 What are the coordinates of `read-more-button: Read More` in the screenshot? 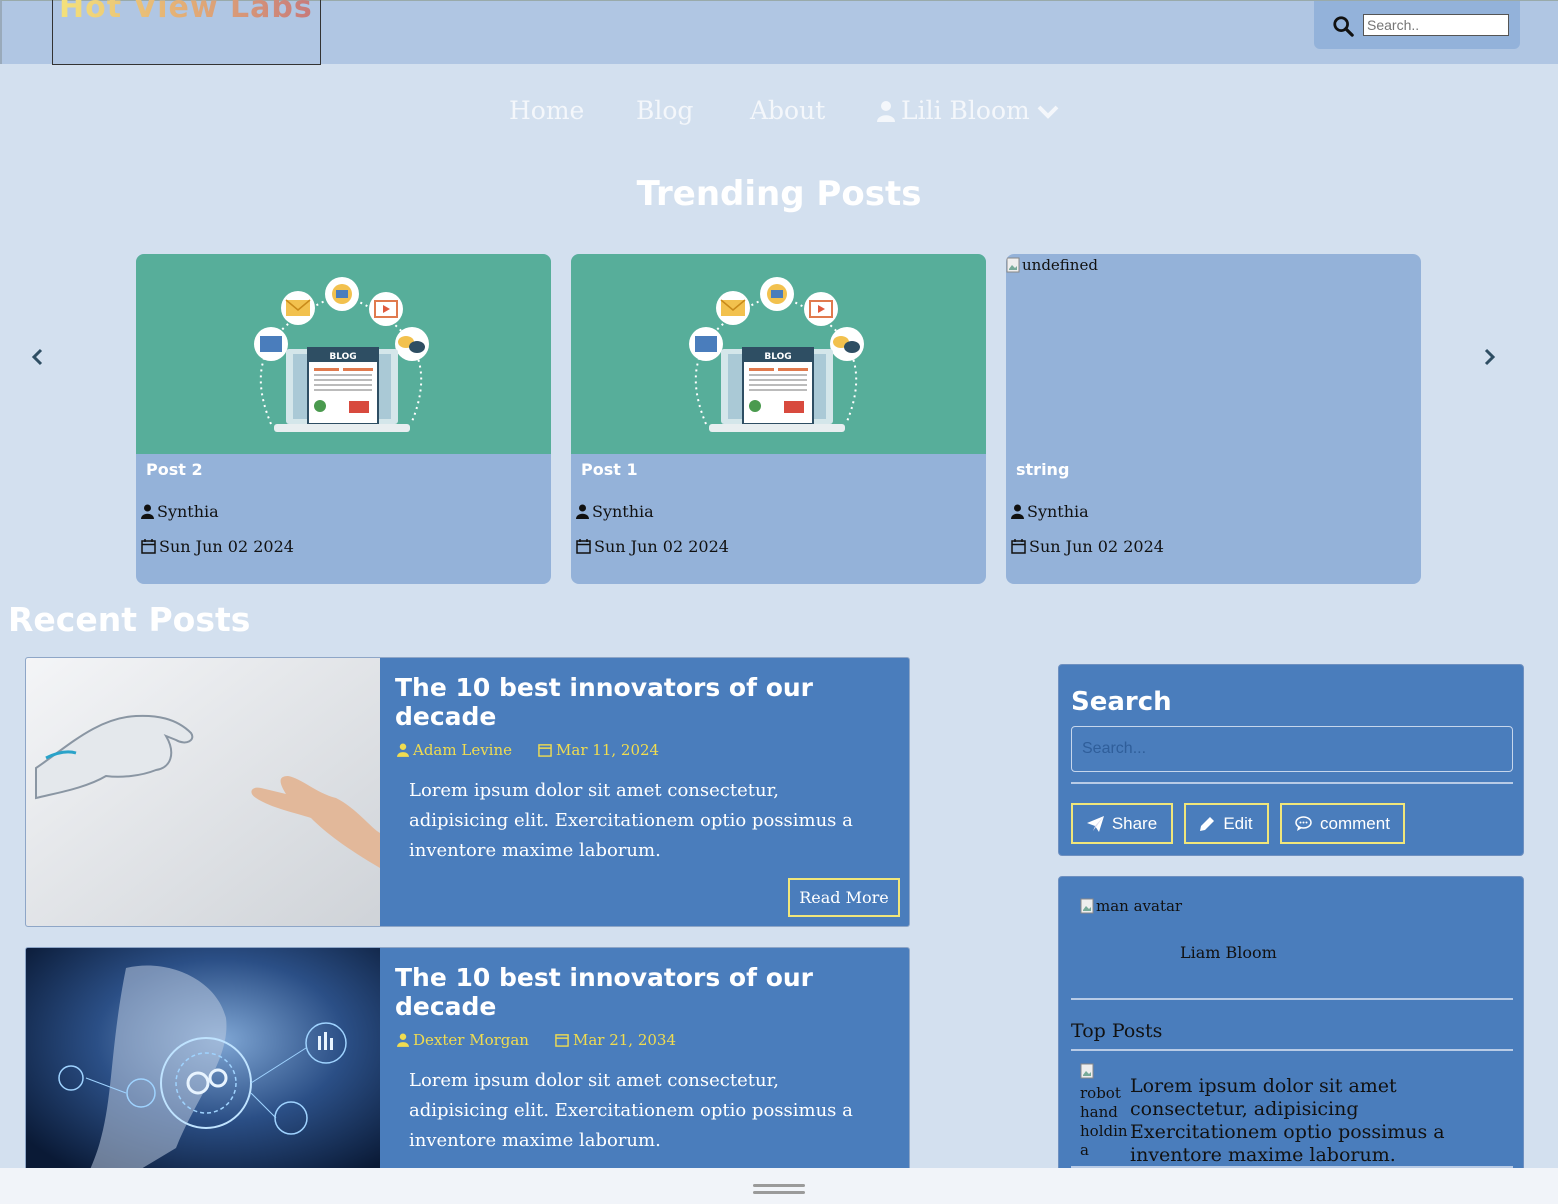 It's located at (844, 897).